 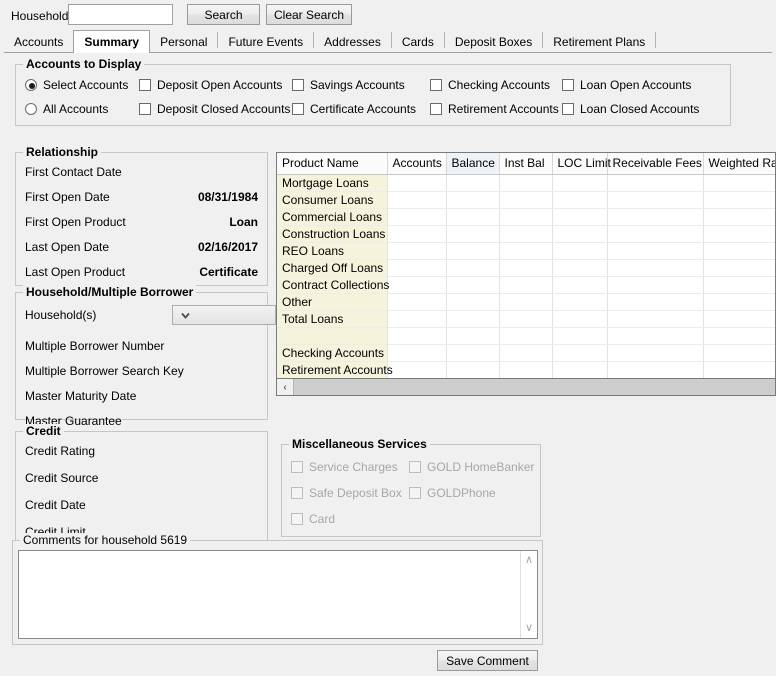 I want to click on grid-cell-product-name, so click(x=332, y=336).